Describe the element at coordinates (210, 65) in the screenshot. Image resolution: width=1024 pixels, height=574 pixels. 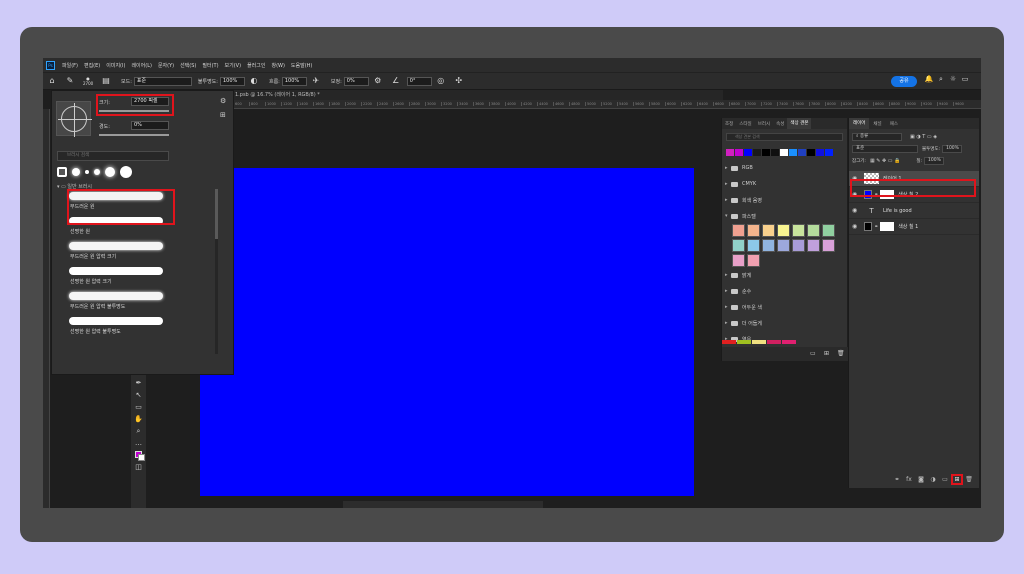
I see `menu-item: 필터(T)` at that location.